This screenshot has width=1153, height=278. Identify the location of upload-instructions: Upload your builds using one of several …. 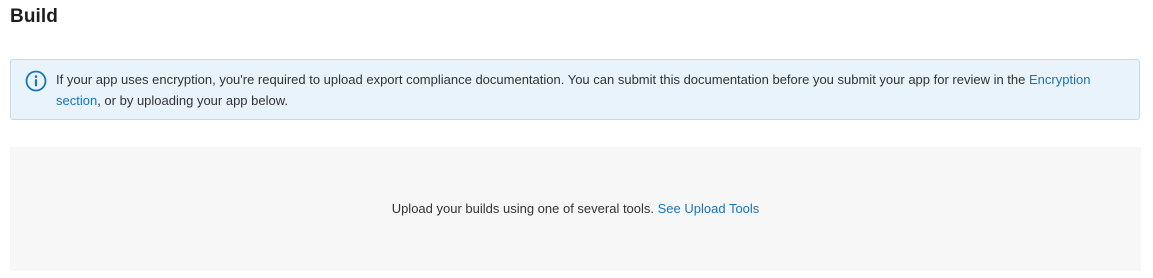
(524, 208).